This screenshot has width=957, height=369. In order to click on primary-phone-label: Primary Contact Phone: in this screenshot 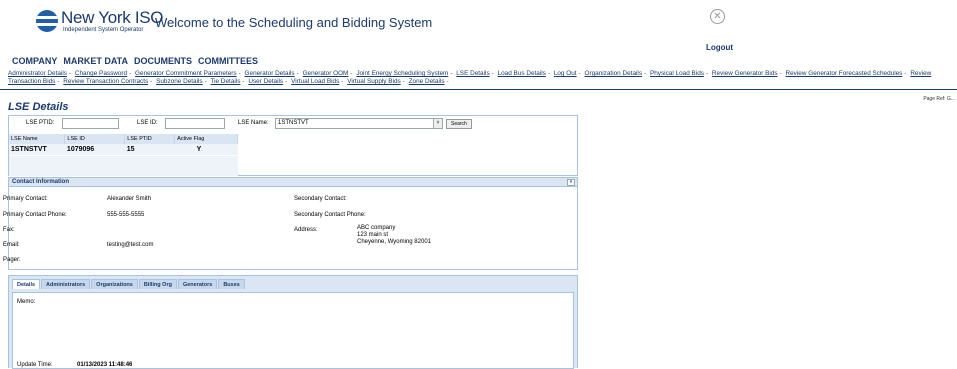, I will do `click(35, 215)`.